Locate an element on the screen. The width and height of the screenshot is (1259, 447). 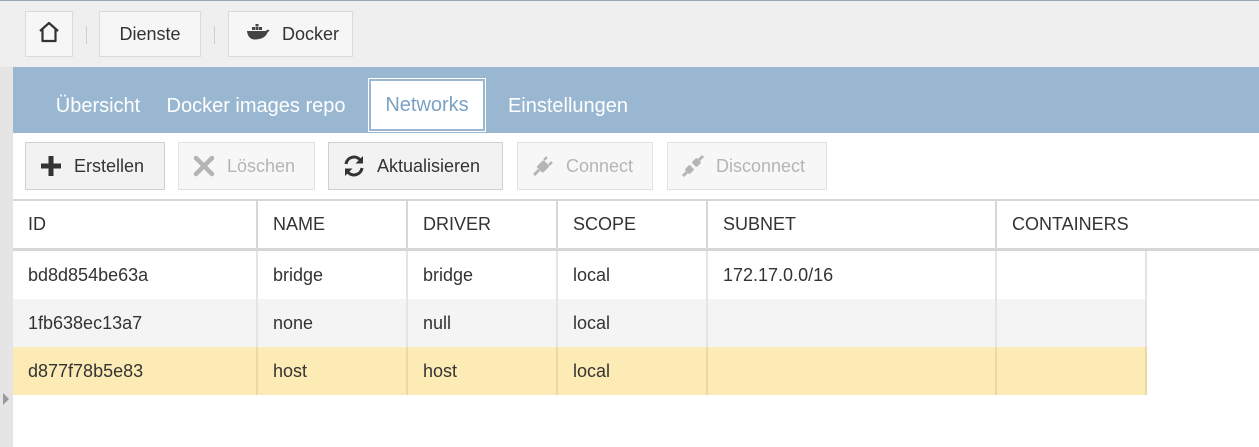
breadcrumb-docker-label: Docker is located at coordinates (310, 33).